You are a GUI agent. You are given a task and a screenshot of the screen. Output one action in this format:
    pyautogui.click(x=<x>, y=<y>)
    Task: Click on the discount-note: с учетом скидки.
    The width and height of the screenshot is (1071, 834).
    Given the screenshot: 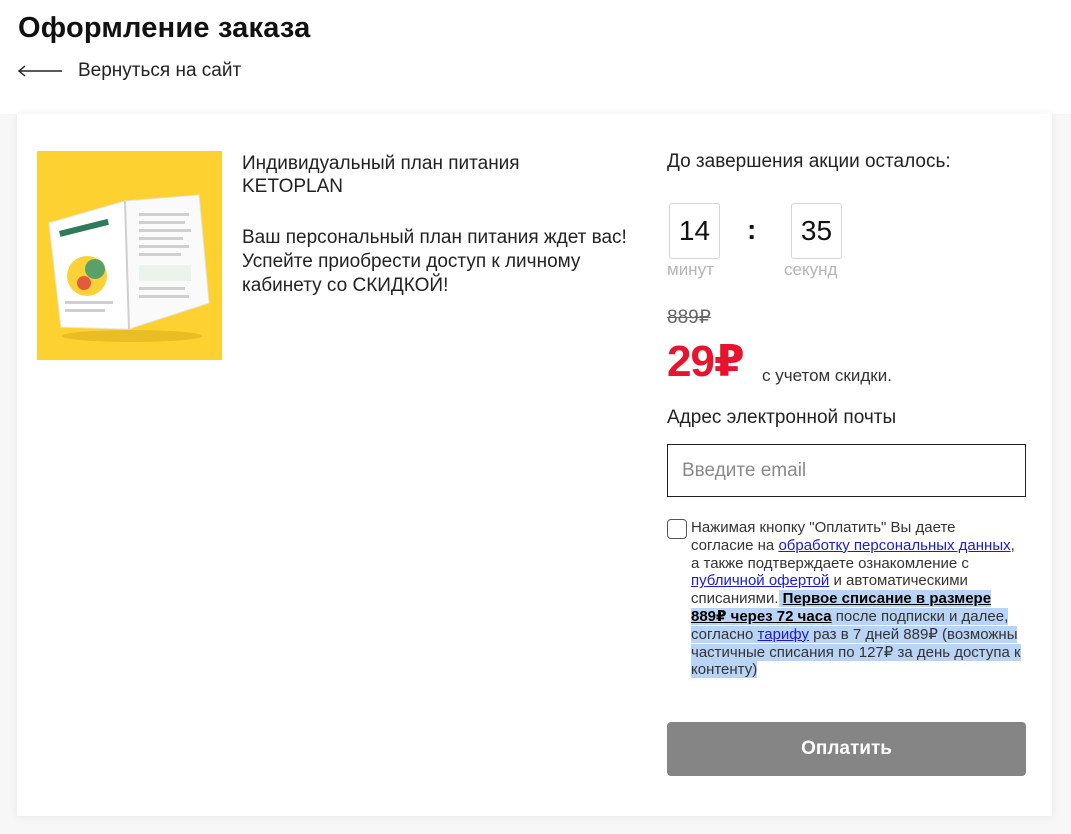 What is the action you would take?
    pyautogui.click(x=827, y=375)
    